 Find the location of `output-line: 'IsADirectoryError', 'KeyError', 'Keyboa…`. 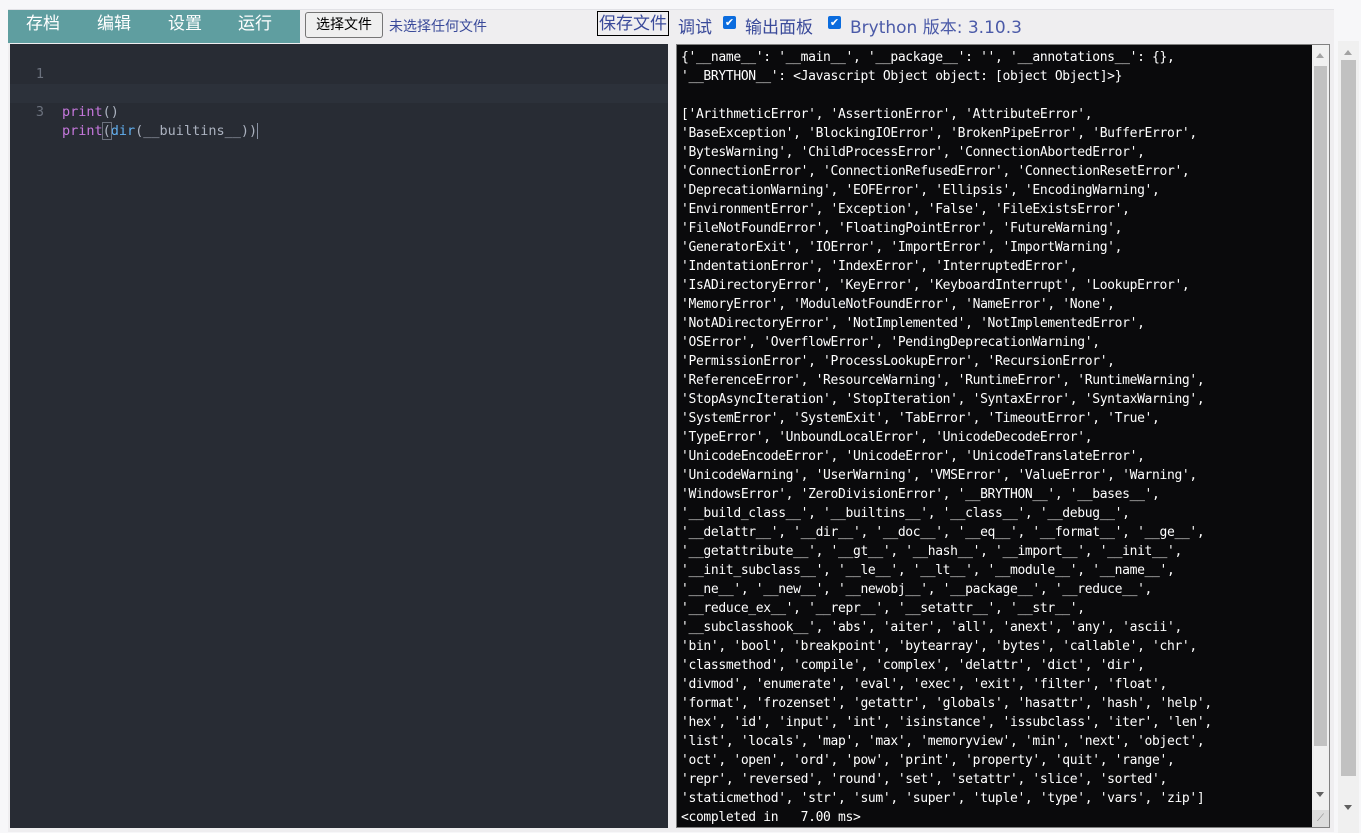

output-line: 'IsADirectoryError', 'KeyError', 'Keyboa… is located at coordinates (935, 285).